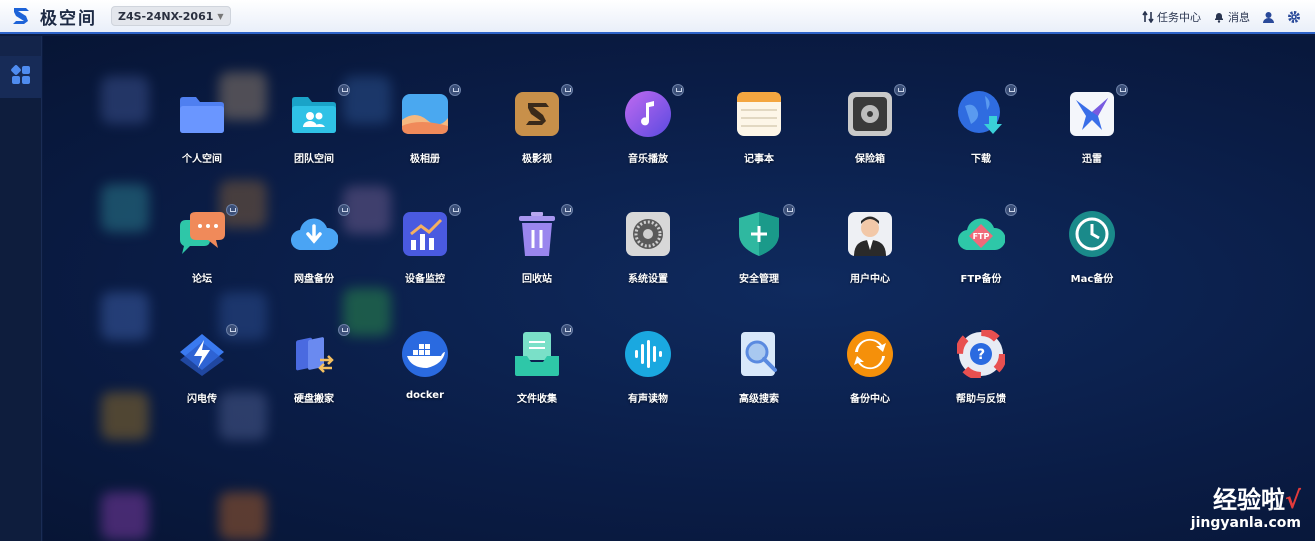 The height and width of the screenshot is (541, 1315). I want to click on app-label: 备份中心, so click(870, 399).